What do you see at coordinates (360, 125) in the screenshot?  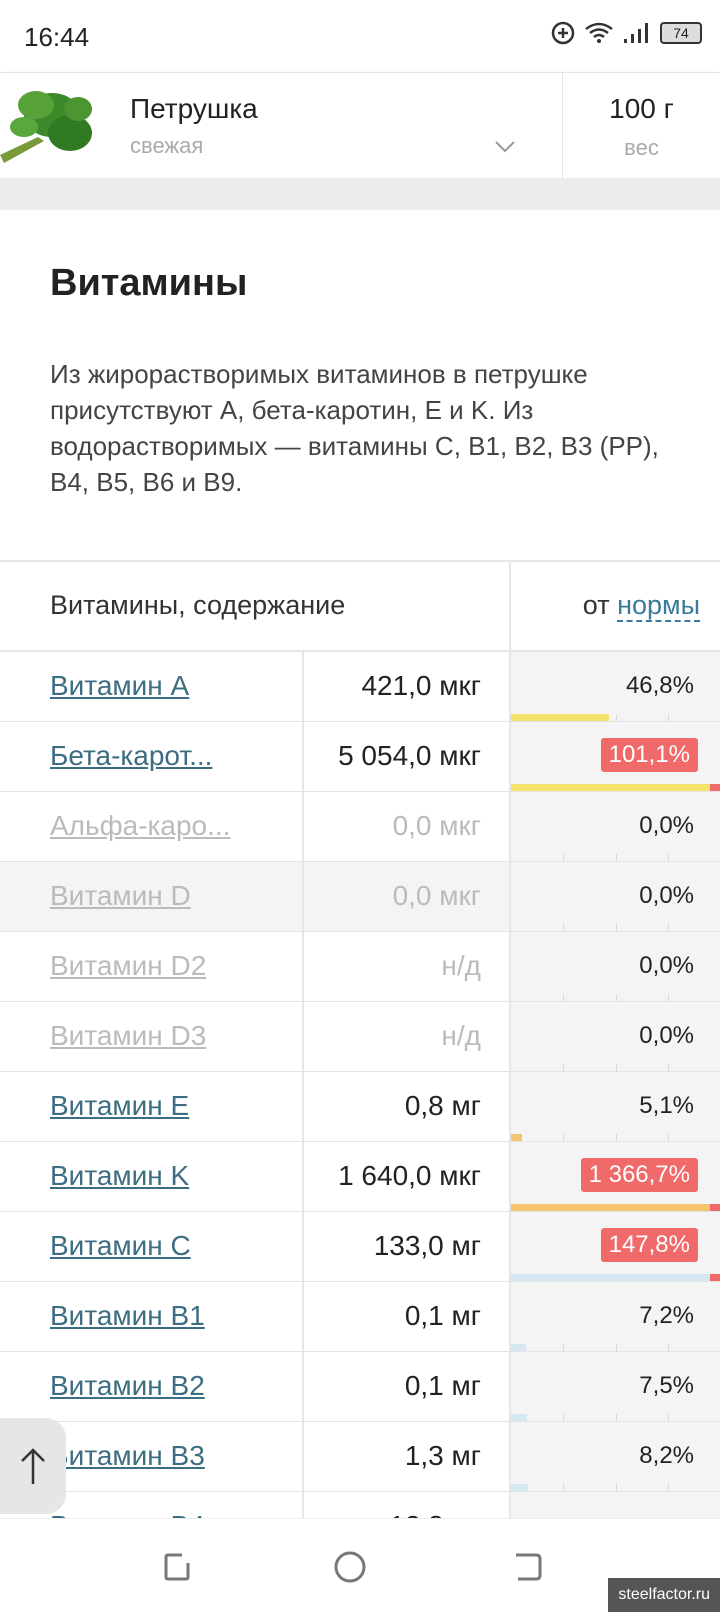 I see `product-header: Петрушка свежая 100 г вес` at bounding box center [360, 125].